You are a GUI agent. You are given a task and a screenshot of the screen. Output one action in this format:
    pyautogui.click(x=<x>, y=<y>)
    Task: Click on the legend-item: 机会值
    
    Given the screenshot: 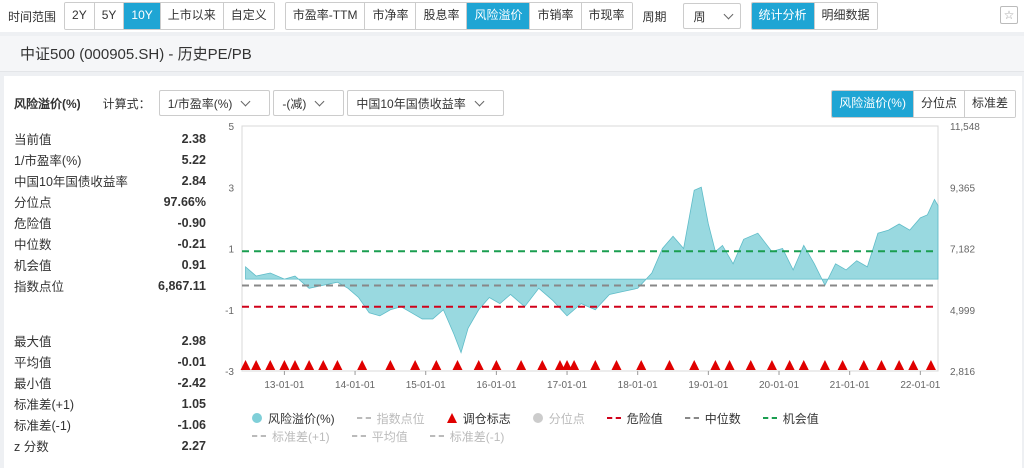 What is the action you would take?
    pyautogui.click(x=790, y=418)
    